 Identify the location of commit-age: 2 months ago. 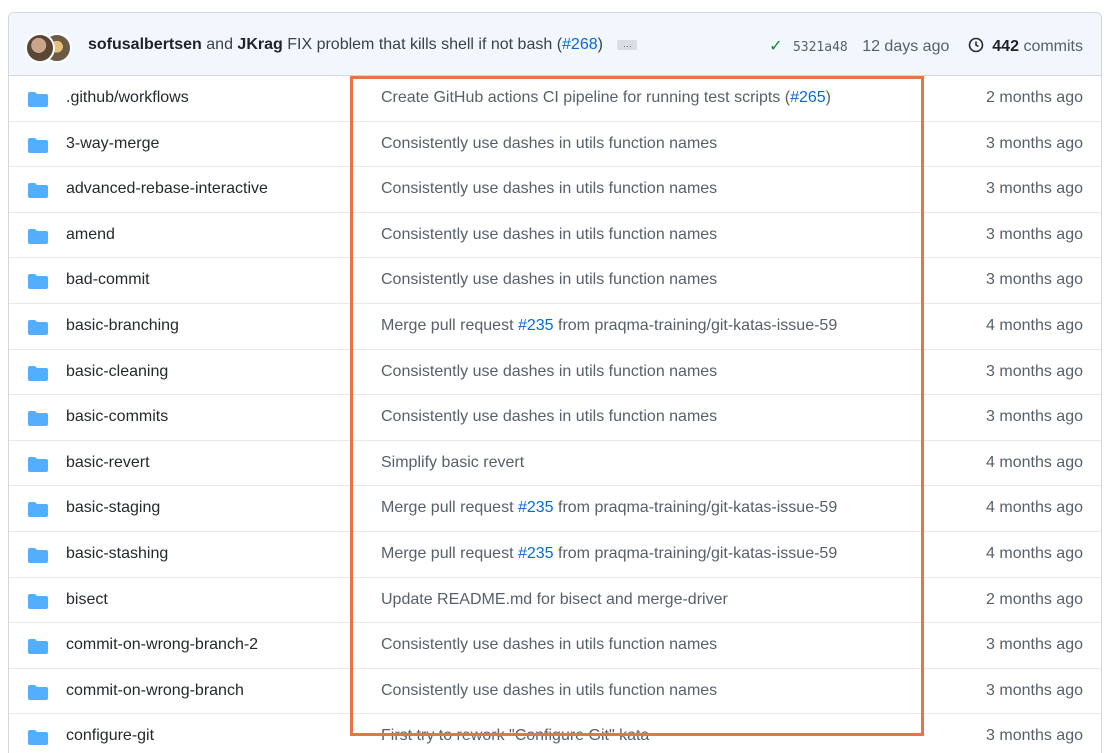
(1034, 599).